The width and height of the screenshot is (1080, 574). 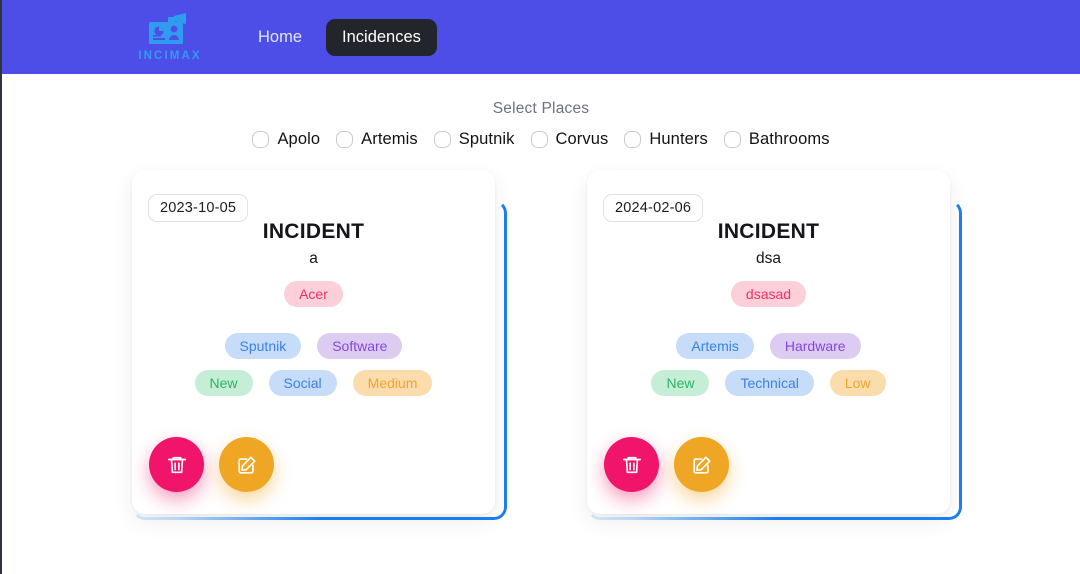 I want to click on checkbox-corvus, so click(x=539, y=139).